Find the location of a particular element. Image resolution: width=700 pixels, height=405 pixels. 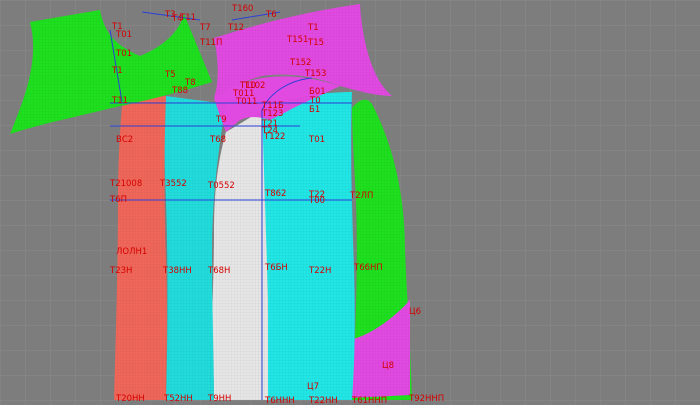

point-label: Б01 is located at coordinates (317, 92).